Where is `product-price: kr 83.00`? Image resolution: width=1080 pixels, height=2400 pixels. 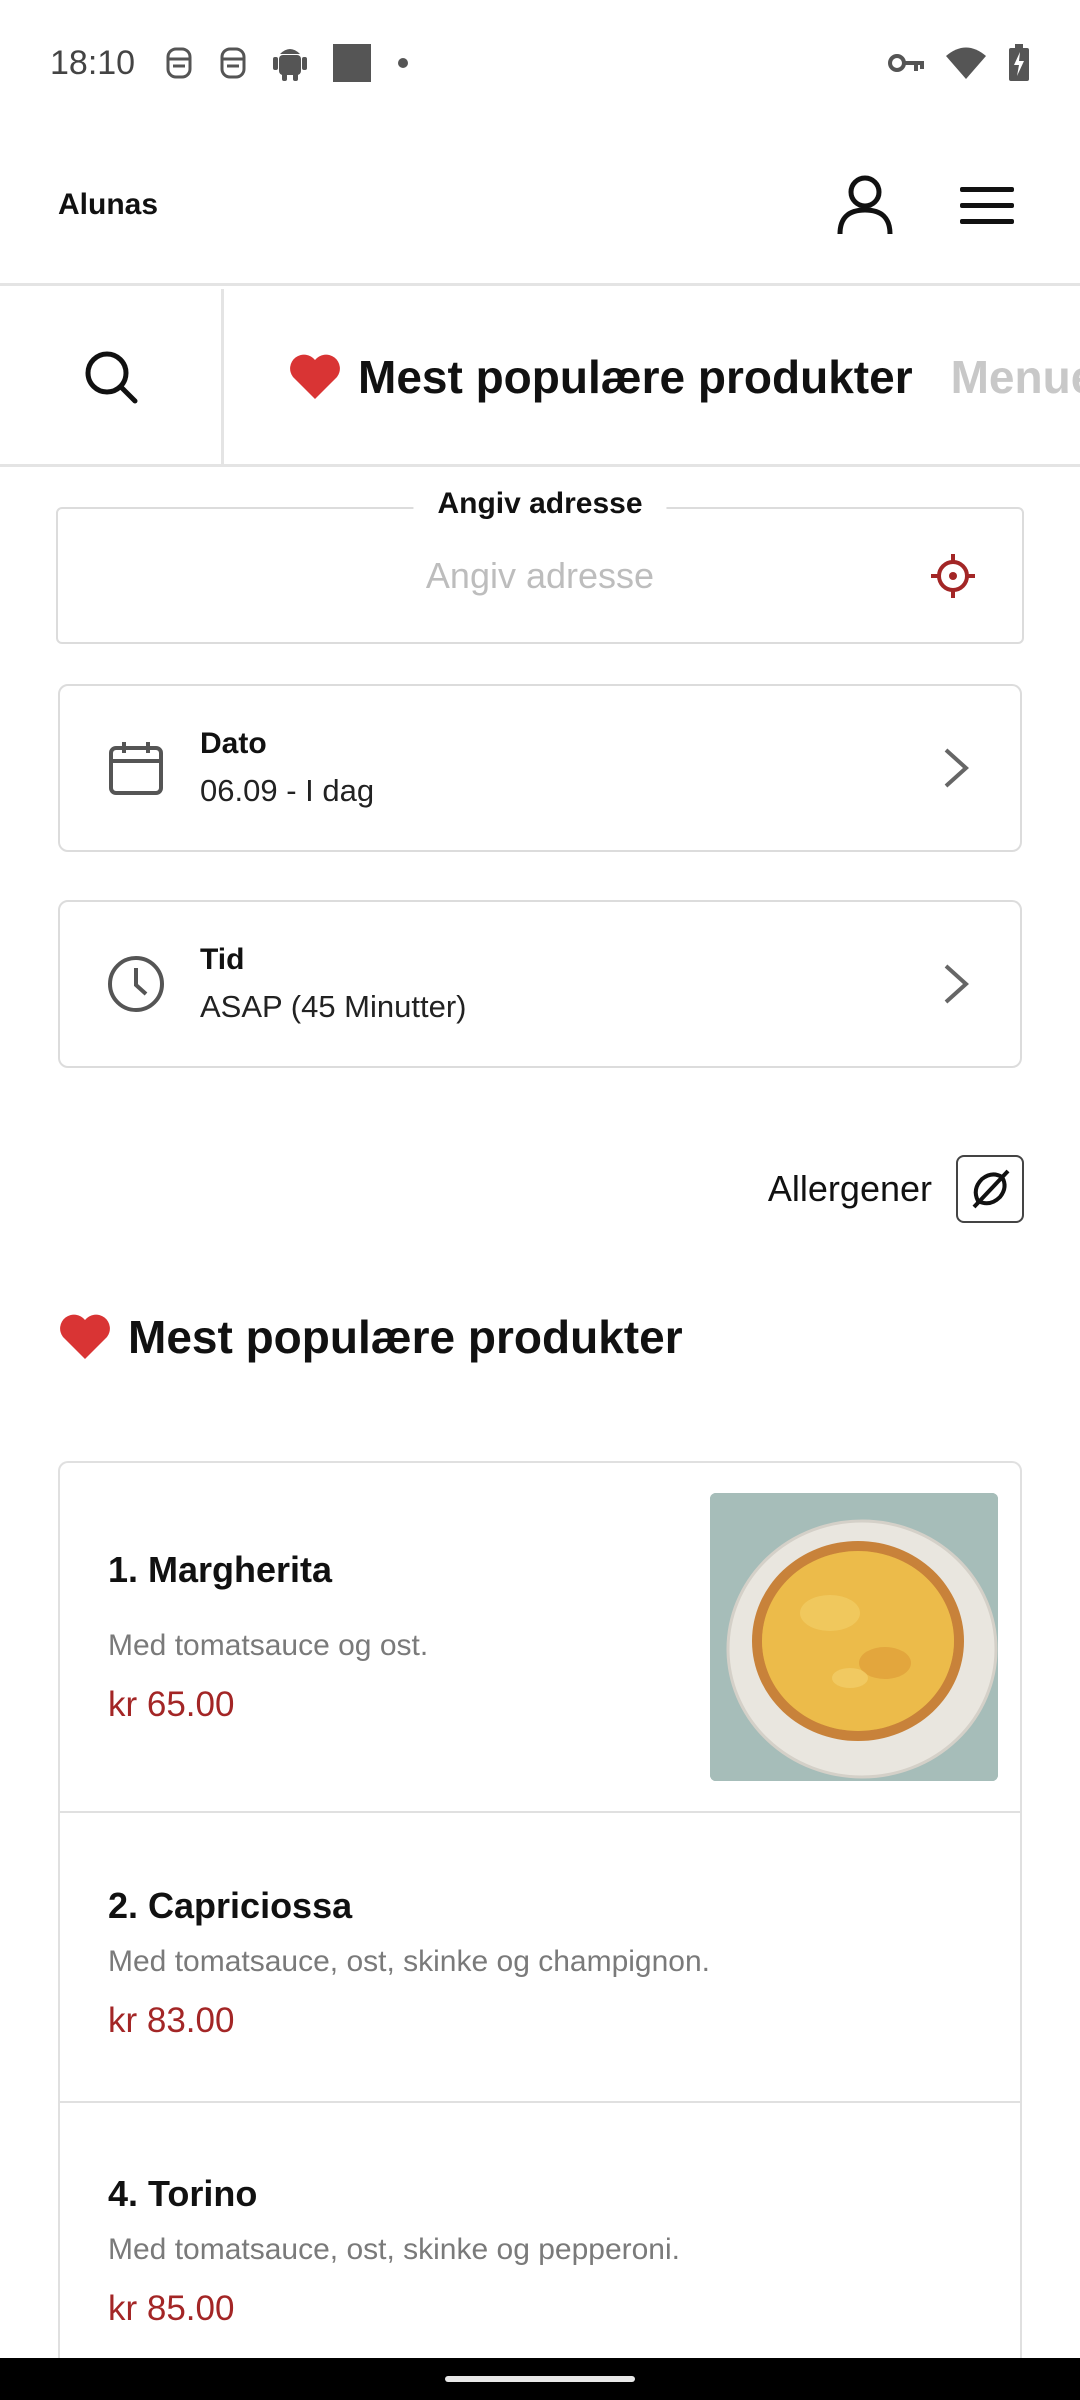
product-price: kr 83.00 is located at coordinates (171, 2020).